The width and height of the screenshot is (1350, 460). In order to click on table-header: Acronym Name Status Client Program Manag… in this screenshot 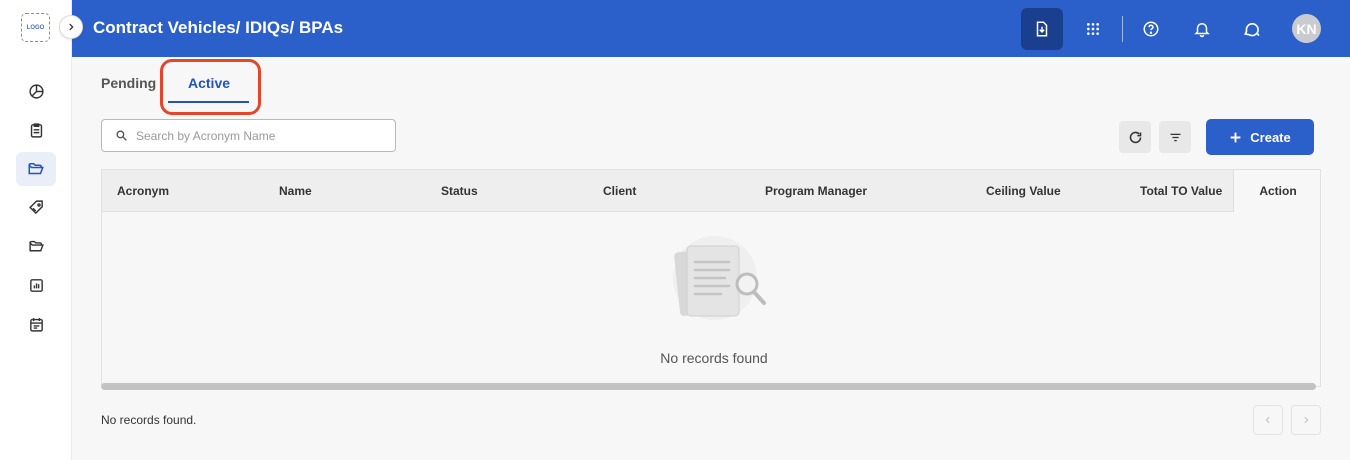, I will do `click(711, 191)`.